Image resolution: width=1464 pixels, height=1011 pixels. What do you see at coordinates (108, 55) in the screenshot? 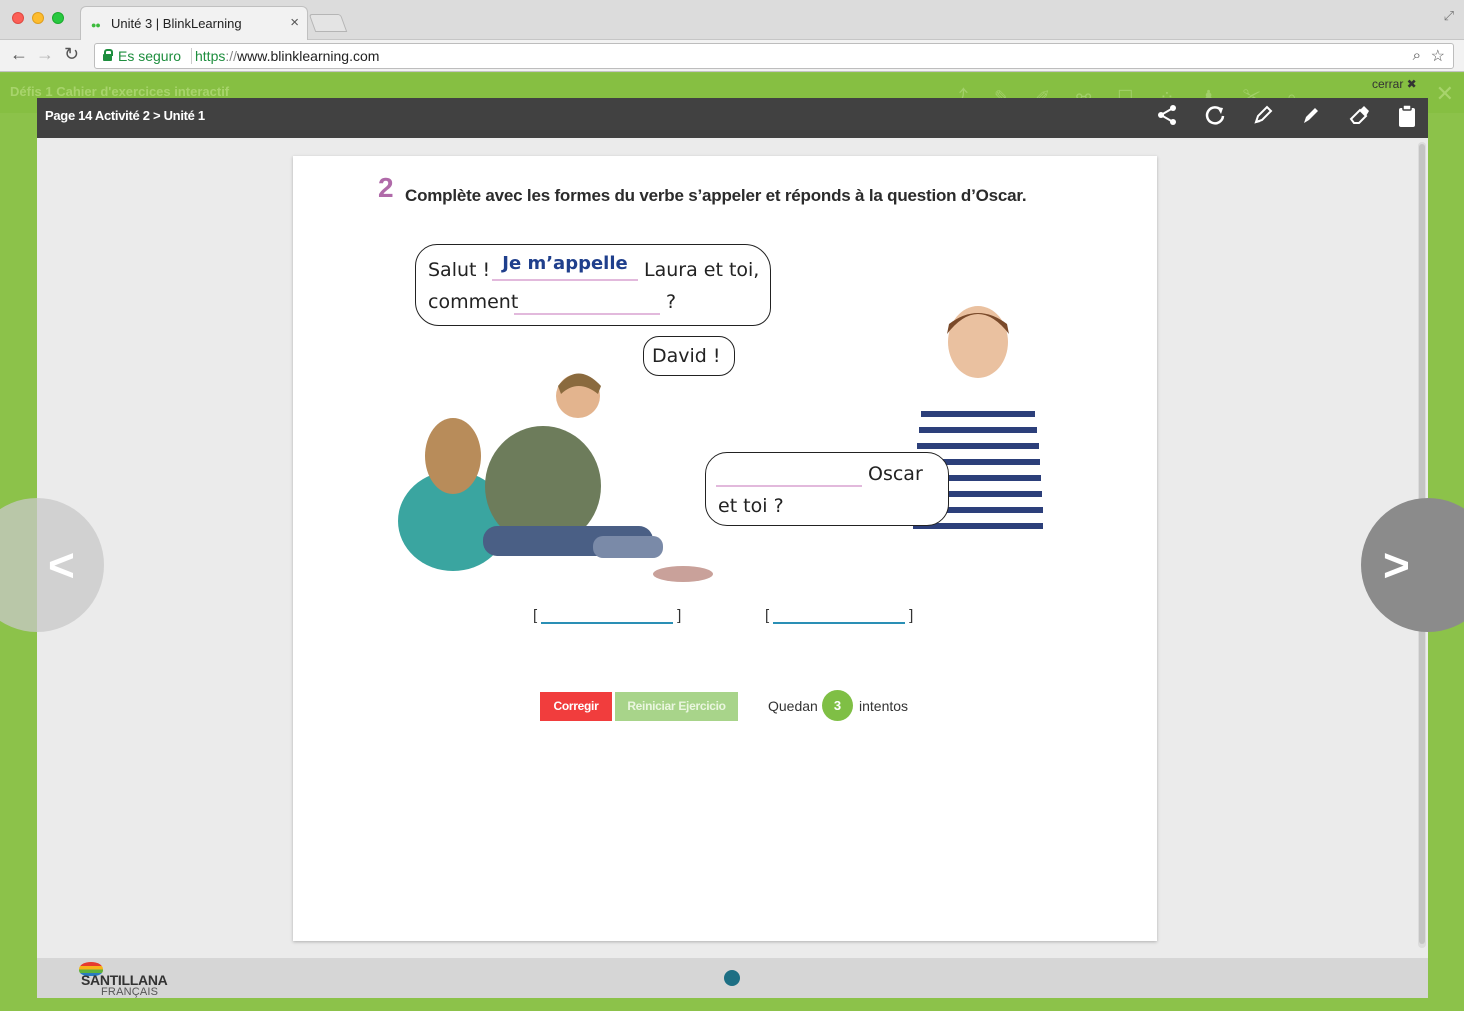
I see `lock-icon` at bounding box center [108, 55].